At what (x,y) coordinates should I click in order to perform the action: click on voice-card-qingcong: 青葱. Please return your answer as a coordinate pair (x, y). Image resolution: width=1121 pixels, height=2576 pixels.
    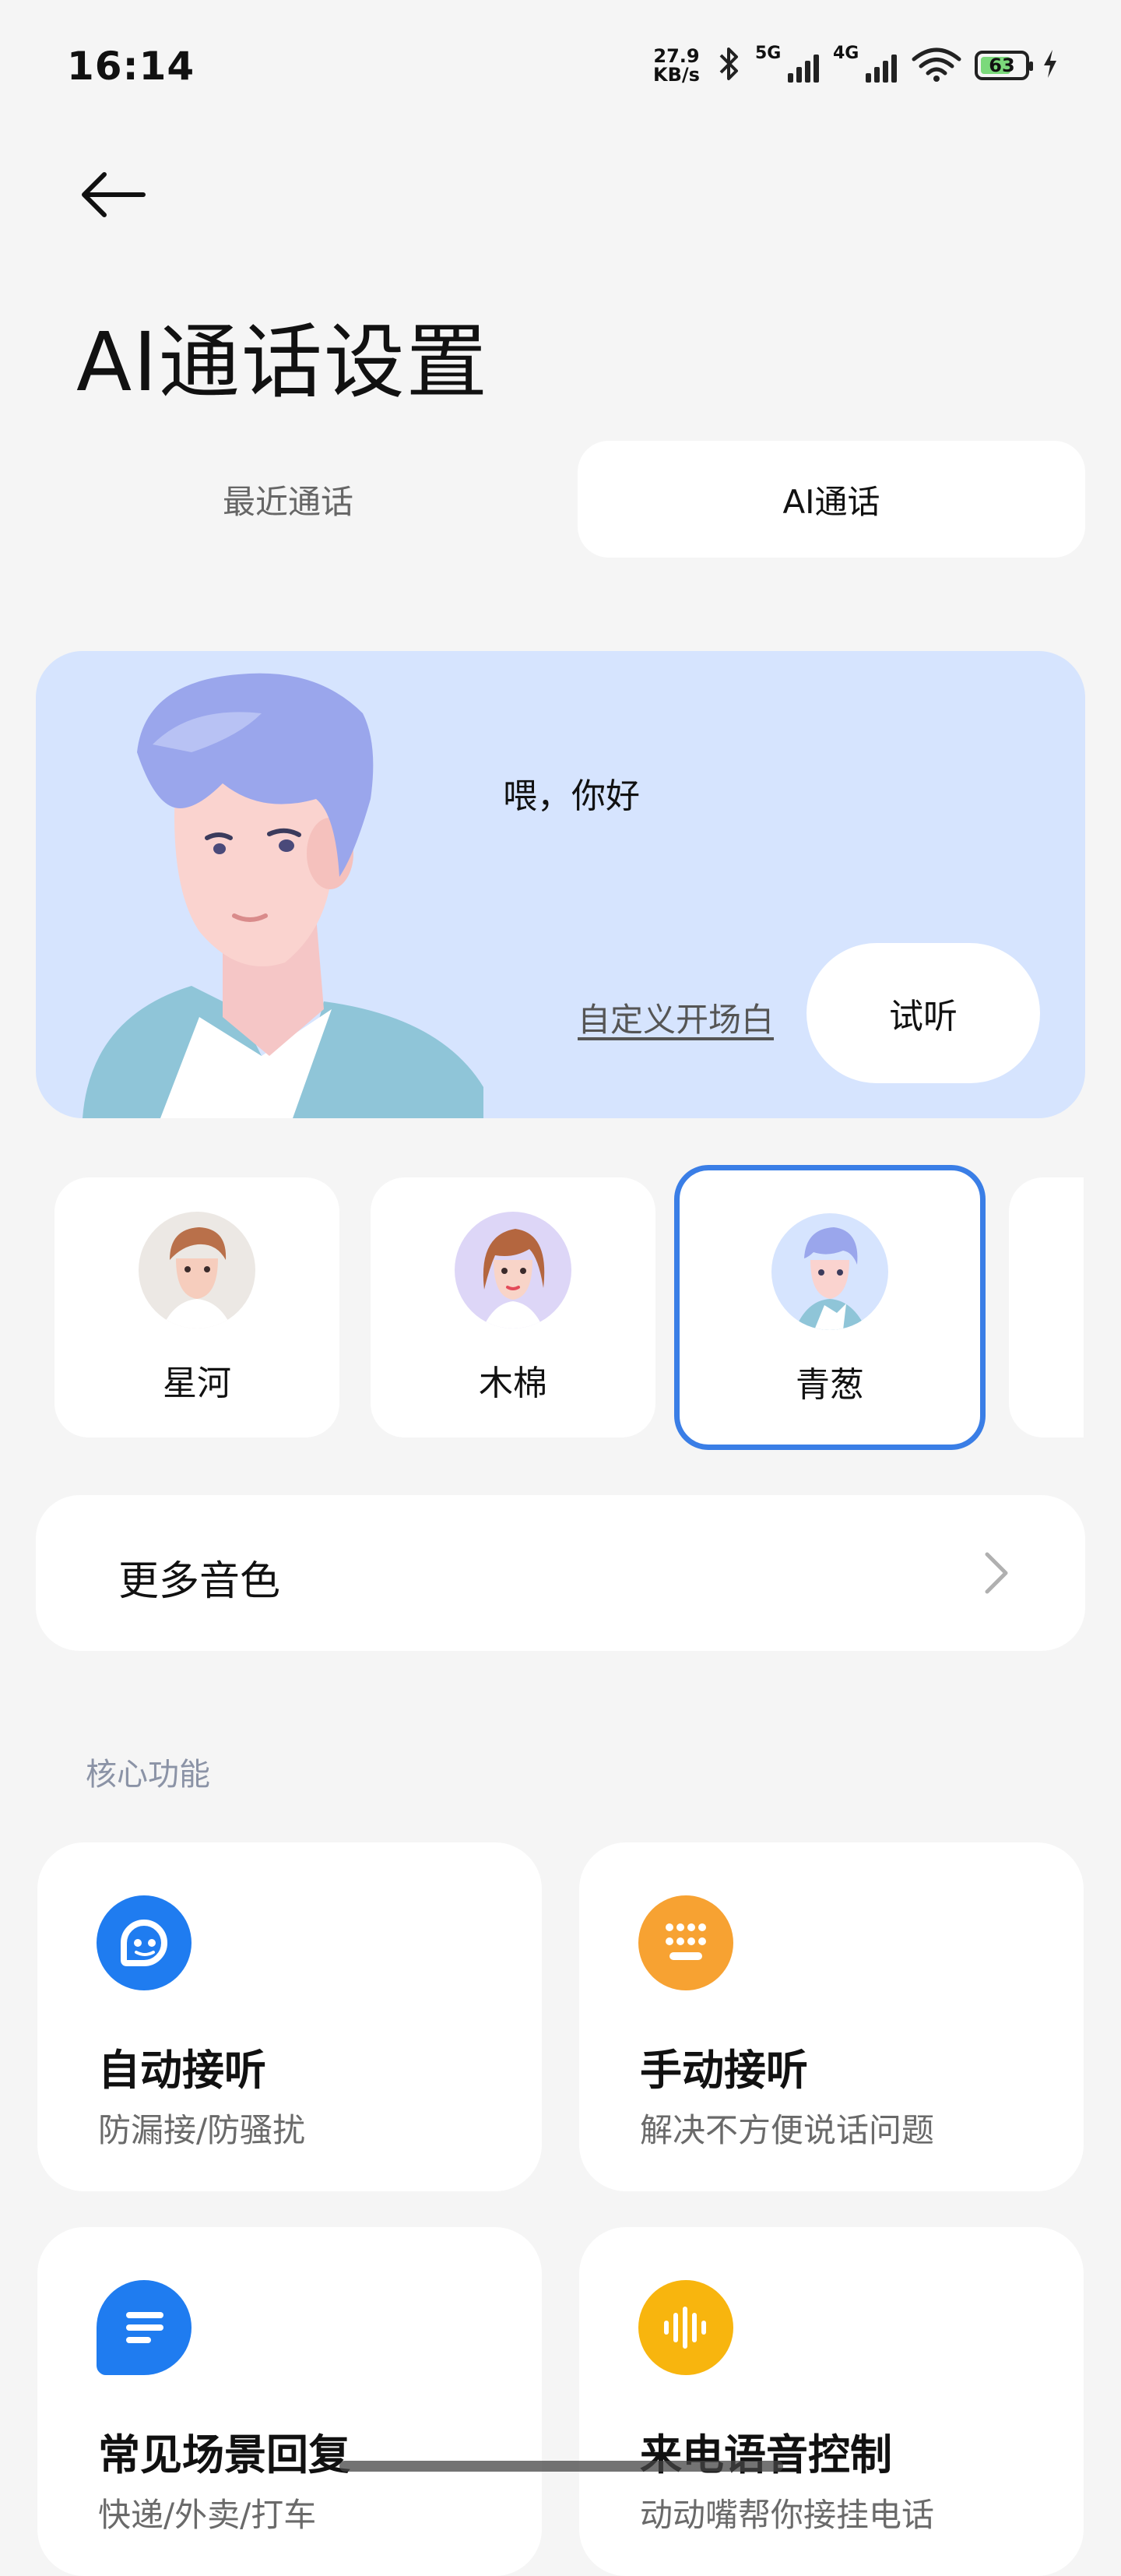
    Looking at the image, I should click on (830, 1307).